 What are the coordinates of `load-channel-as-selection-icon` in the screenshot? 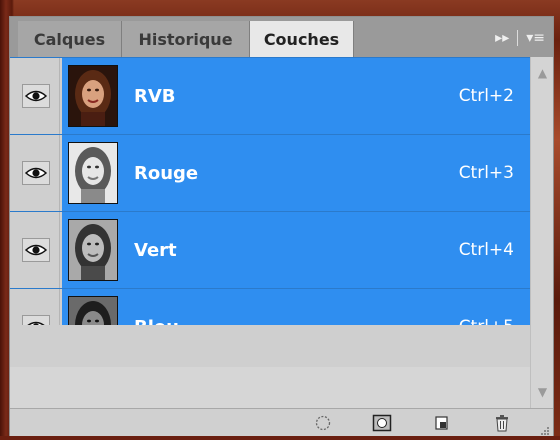 It's located at (323, 423).